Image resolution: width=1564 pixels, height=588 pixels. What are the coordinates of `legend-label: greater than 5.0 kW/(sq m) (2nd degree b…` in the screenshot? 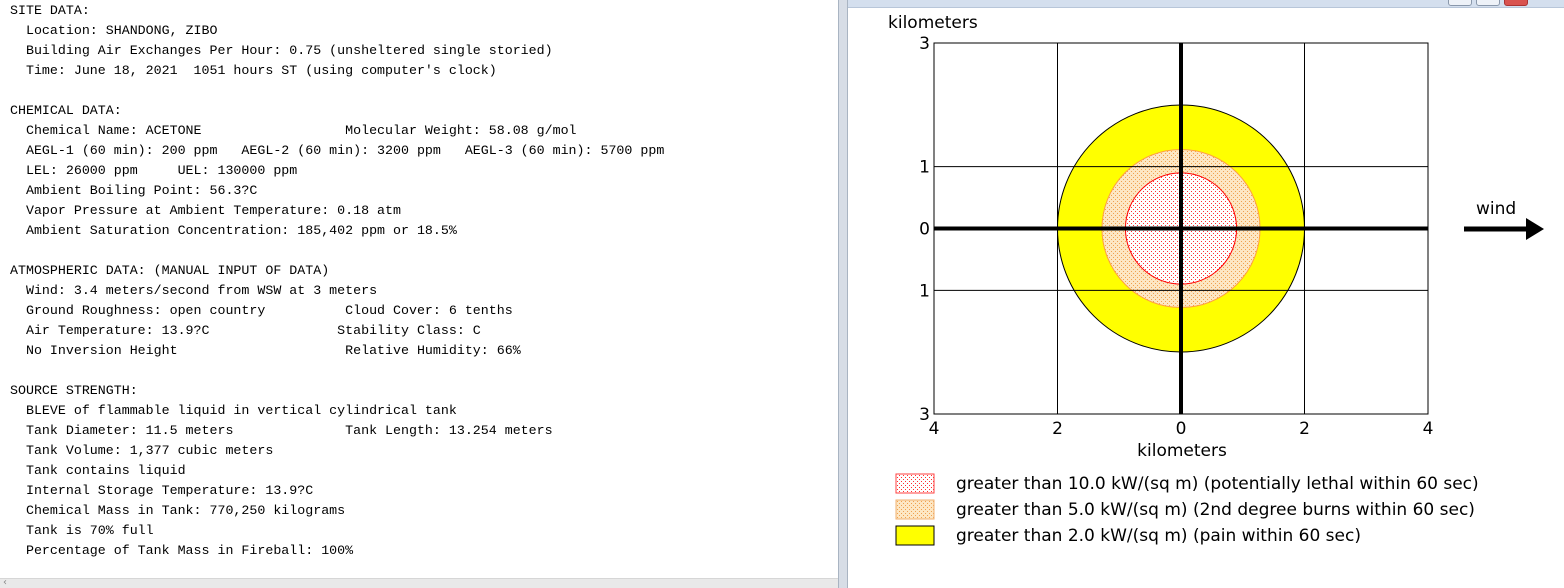 It's located at (1215, 510).